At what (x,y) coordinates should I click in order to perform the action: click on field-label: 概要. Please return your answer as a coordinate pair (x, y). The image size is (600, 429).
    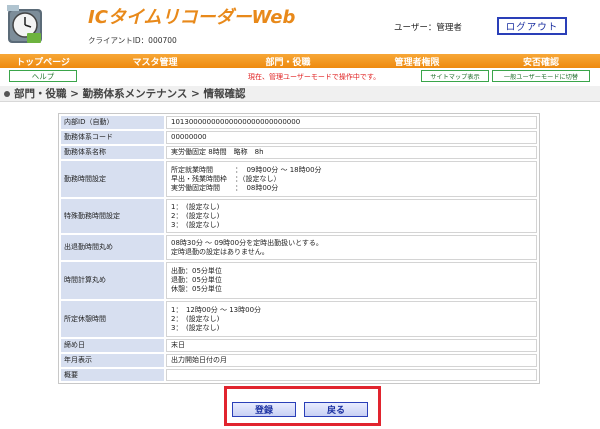
    Looking at the image, I should click on (112, 375).